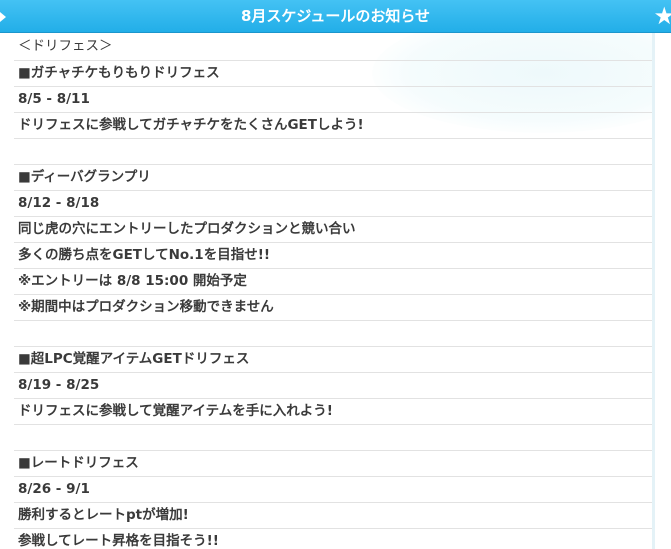  Describe the element at coordinates (333, 230) in the screenshot. I see `event-description: 同じ虎の穴にエントリーしたプロダクションと競い合い` at that location.